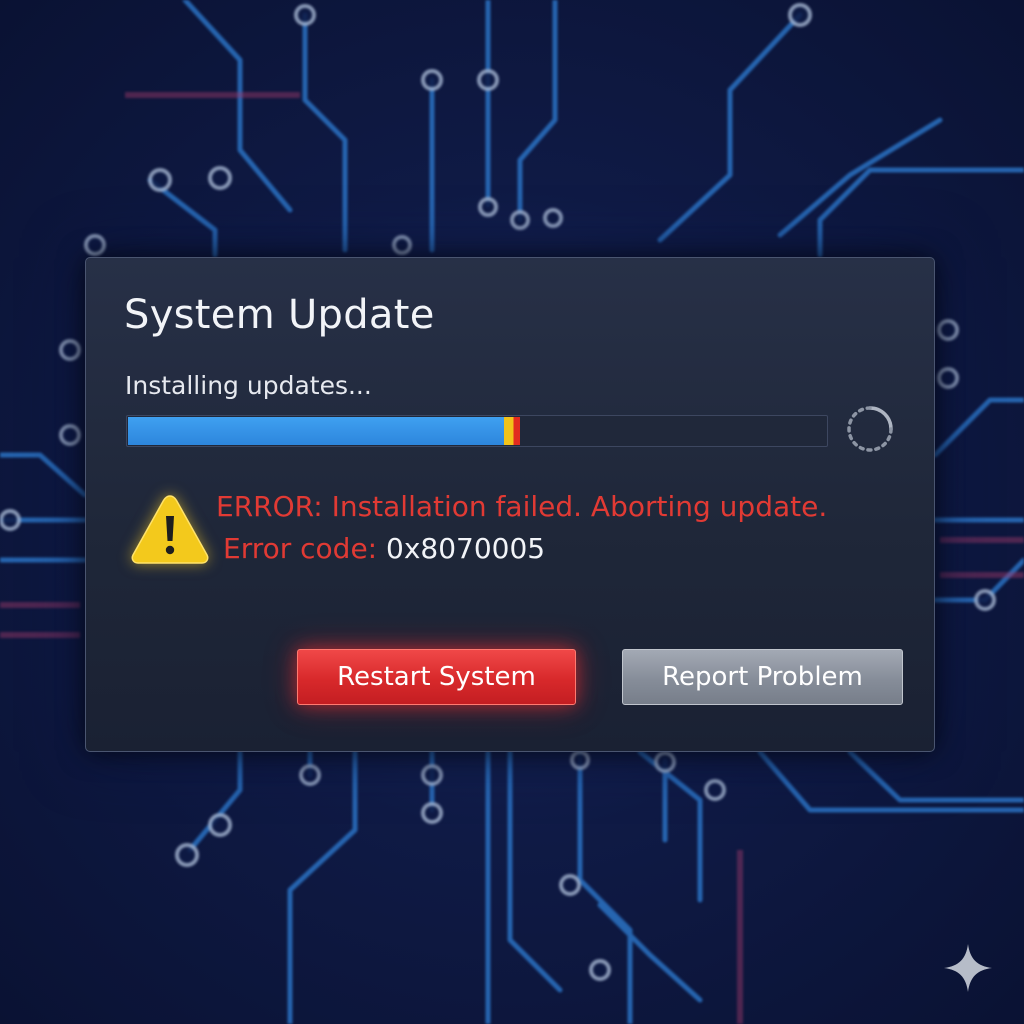  I want to click on report-problem-button: Report Problem, so click(762, 677).